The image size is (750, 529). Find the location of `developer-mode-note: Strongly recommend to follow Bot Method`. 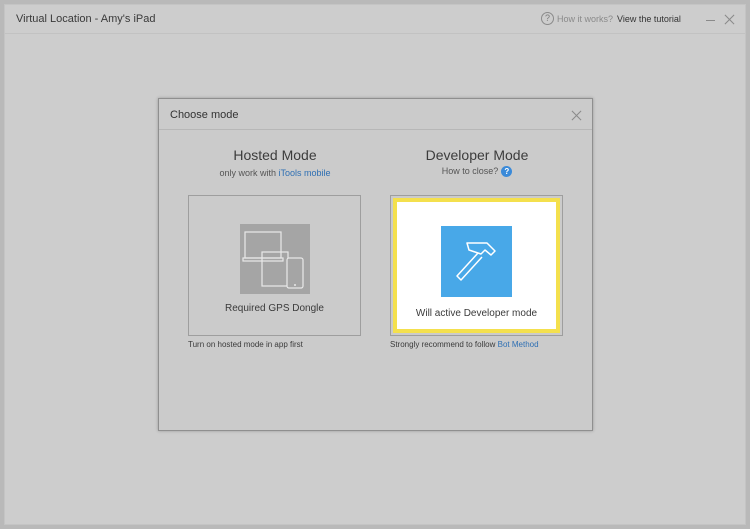

developer-mode-note: Strongly recommend to follow Bot Method is located at coordinates (464, 344).